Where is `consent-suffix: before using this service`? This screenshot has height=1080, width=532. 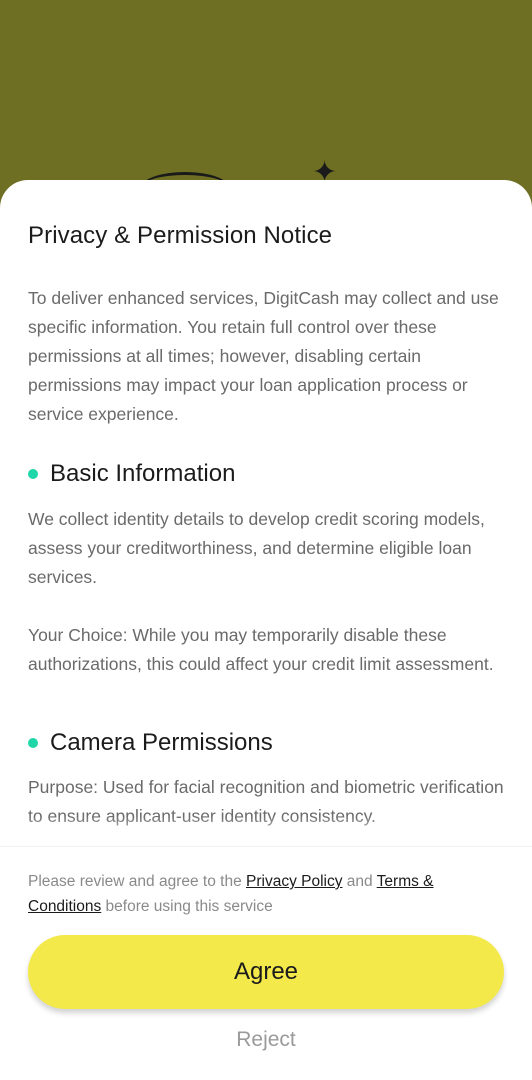
consent-suffix: before using this service is located at coordinates (187, 906).